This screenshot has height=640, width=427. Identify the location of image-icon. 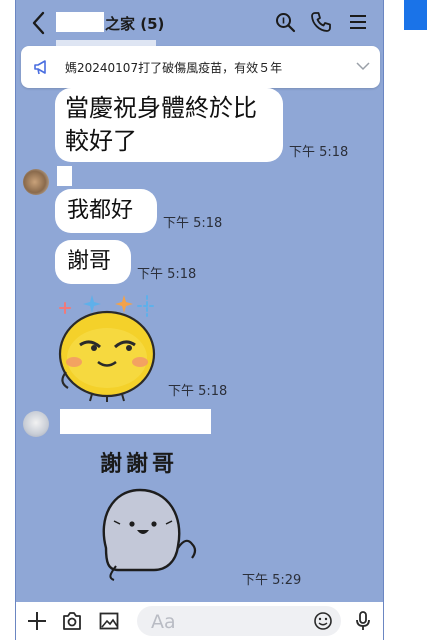
(109, 621).